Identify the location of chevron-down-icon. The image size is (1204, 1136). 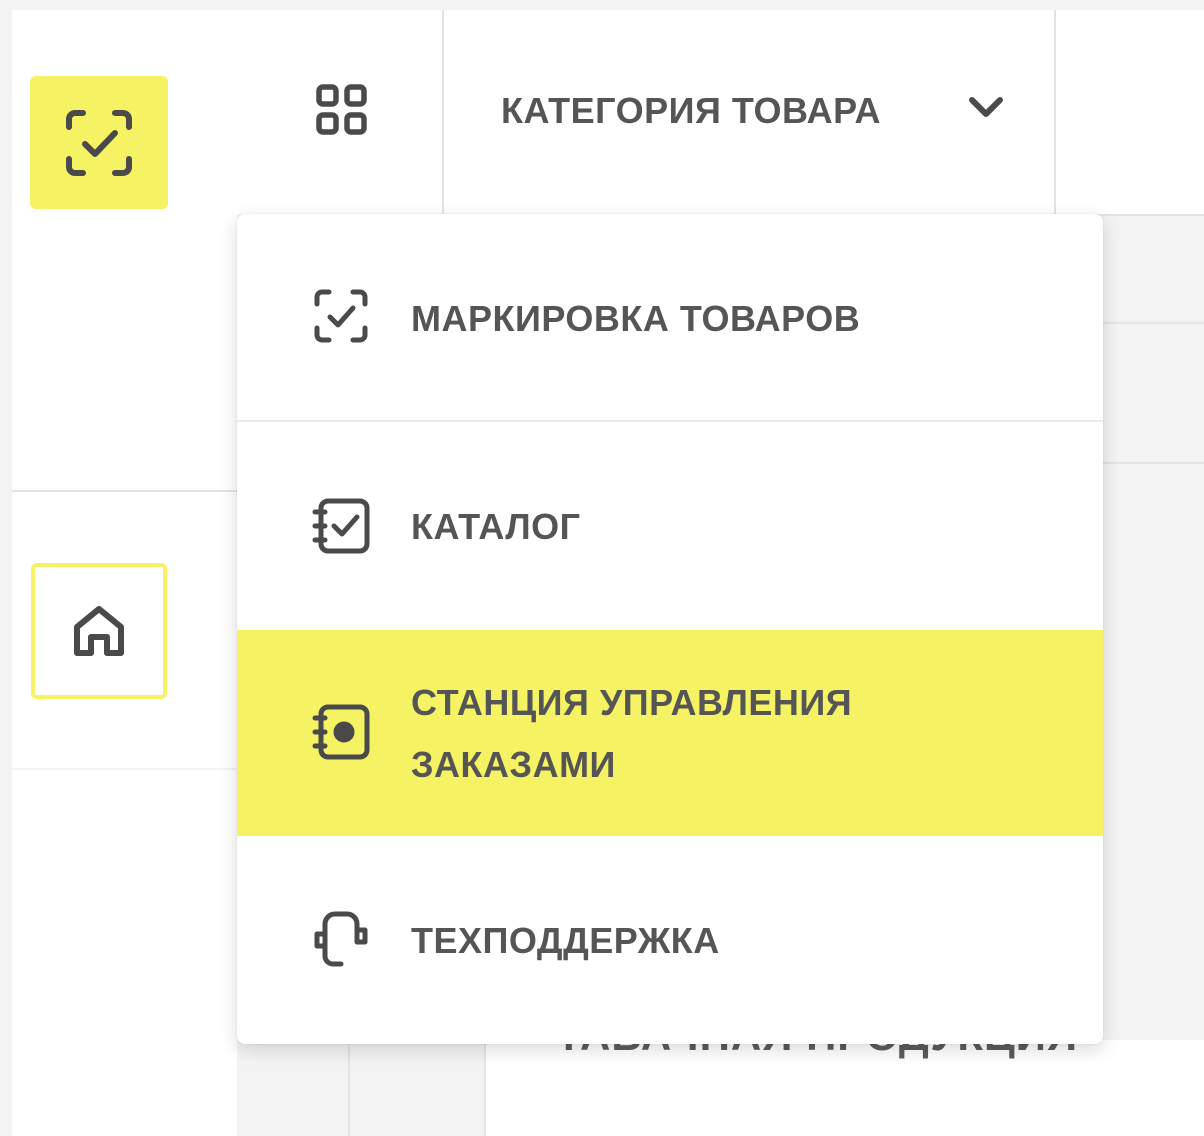
(986, 108).